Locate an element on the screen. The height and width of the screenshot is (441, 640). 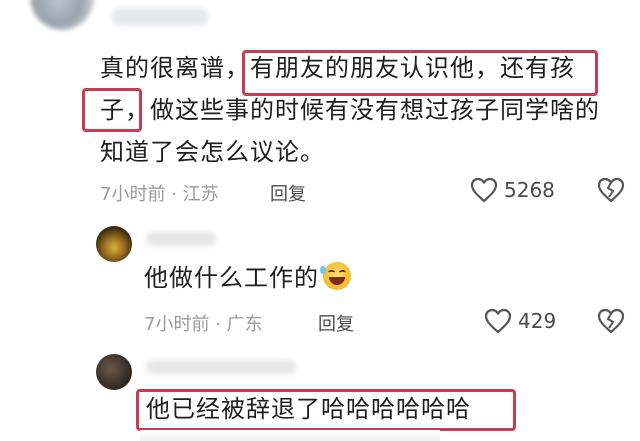
comment-text-line-1: 真的很离谱，有朋友的朋友认识他，还有孩 is located at coordinates (337, 68).